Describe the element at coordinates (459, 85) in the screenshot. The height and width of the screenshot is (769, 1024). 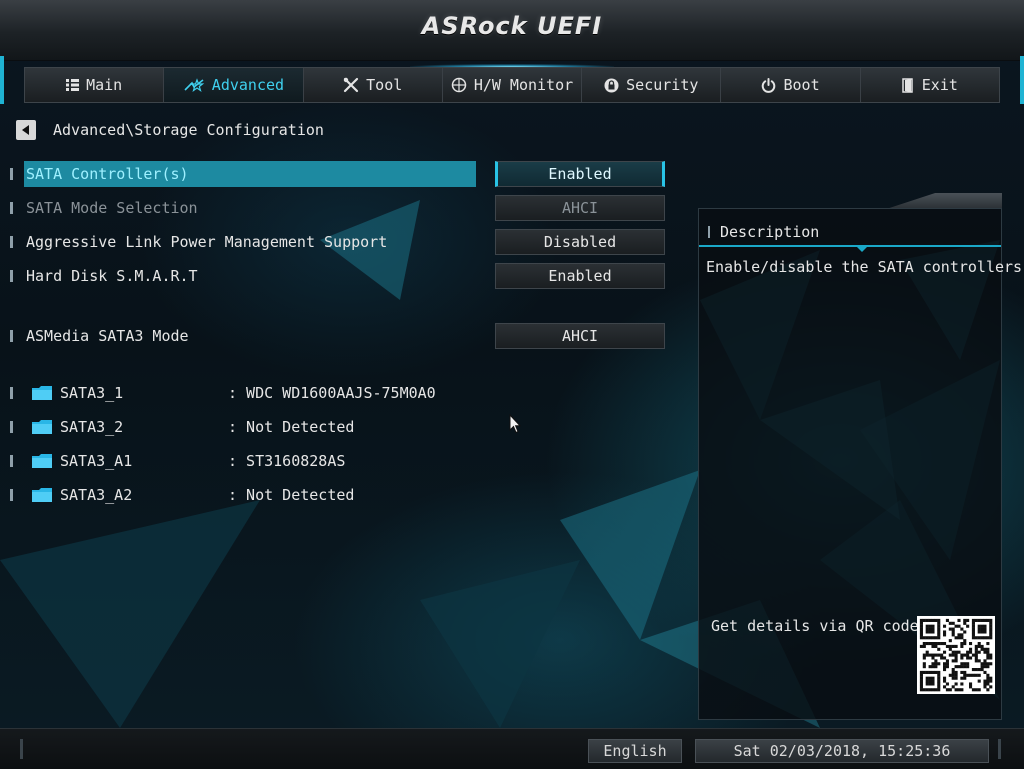
I see `monitor-icon` at that location.